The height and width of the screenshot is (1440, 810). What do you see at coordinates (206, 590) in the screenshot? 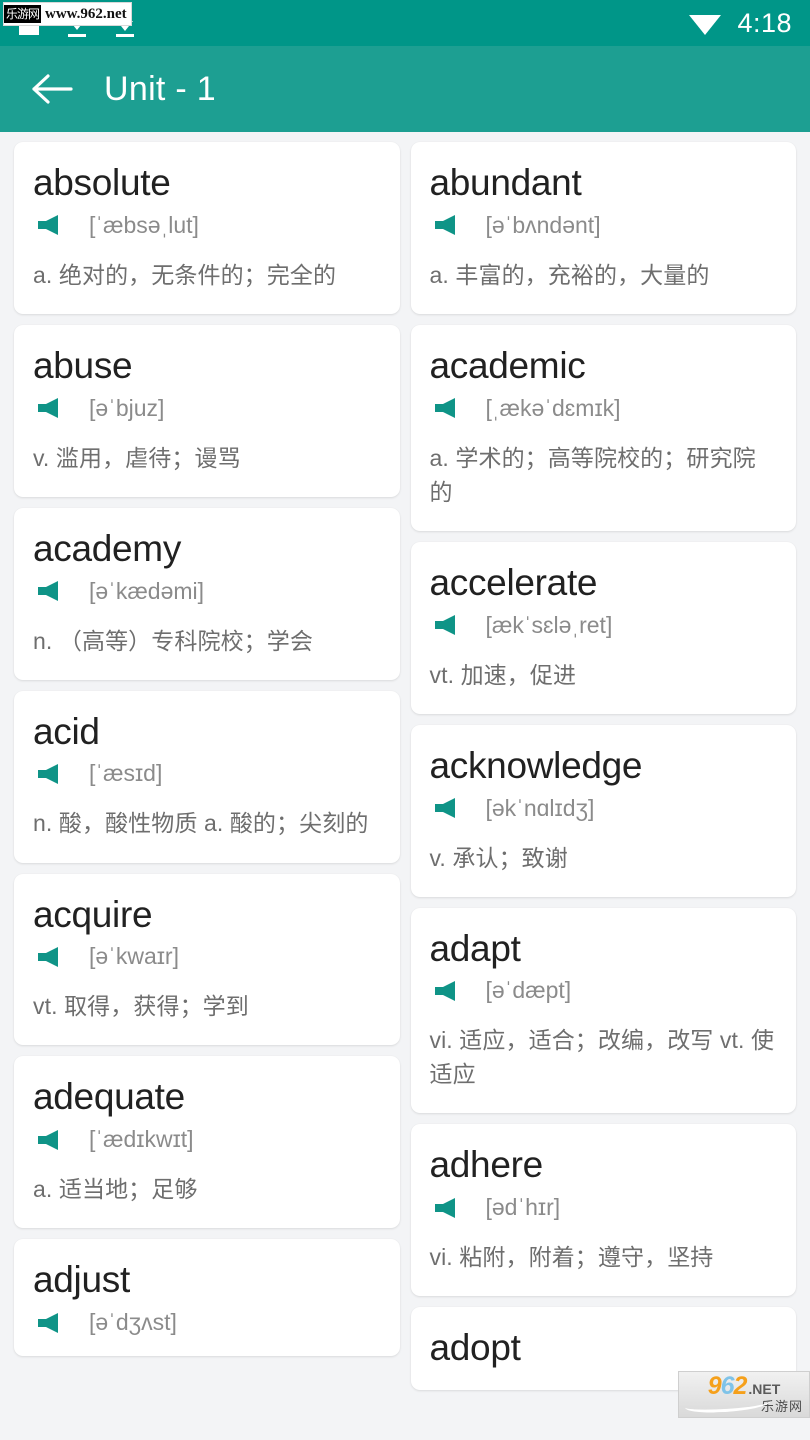
I see `phonetic-row: [əˈkædəmi]` at bounding box center [206, 590].